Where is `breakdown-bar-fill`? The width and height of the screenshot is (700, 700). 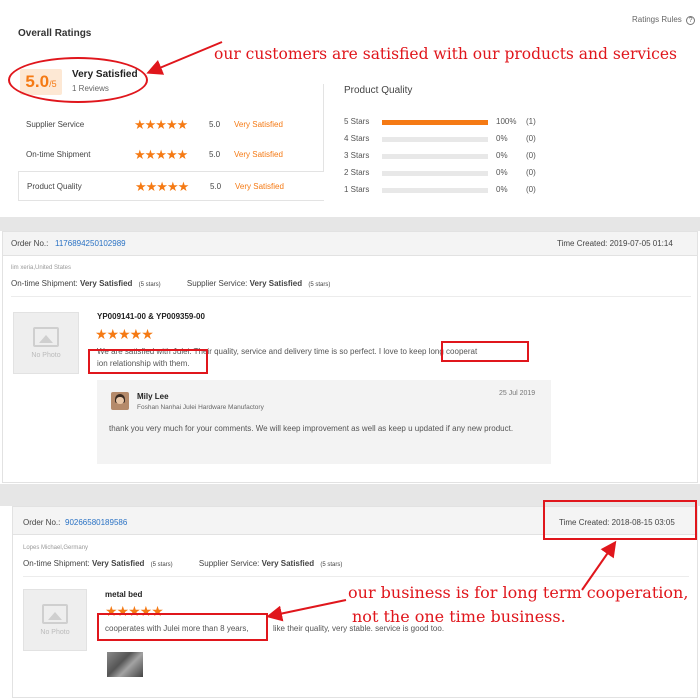 breakdown-bar-fill is located at coordinates (435, 122).